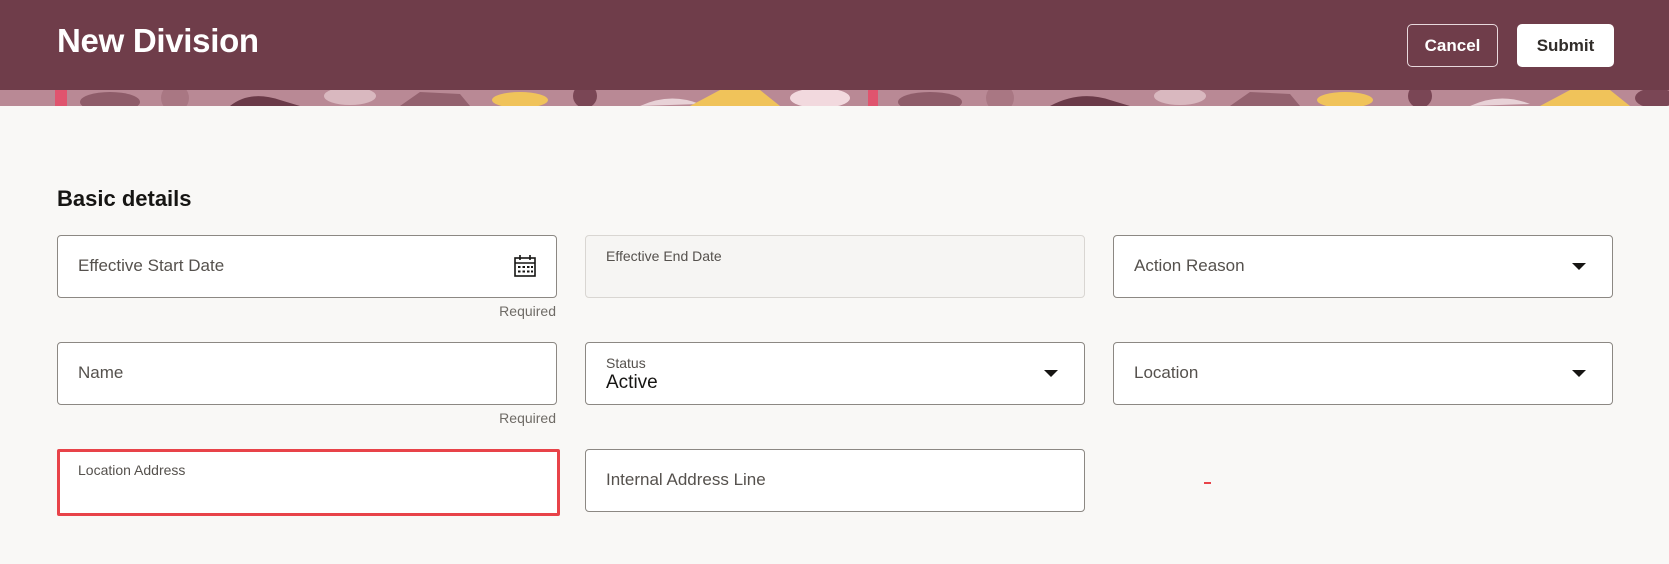 This screenshot has height=564, width=1669. What do you see at coordinates (835, 480) in the screenshot?
I see `internal-address-line-field: Internal Address Line` at bounding box center [835, 480].